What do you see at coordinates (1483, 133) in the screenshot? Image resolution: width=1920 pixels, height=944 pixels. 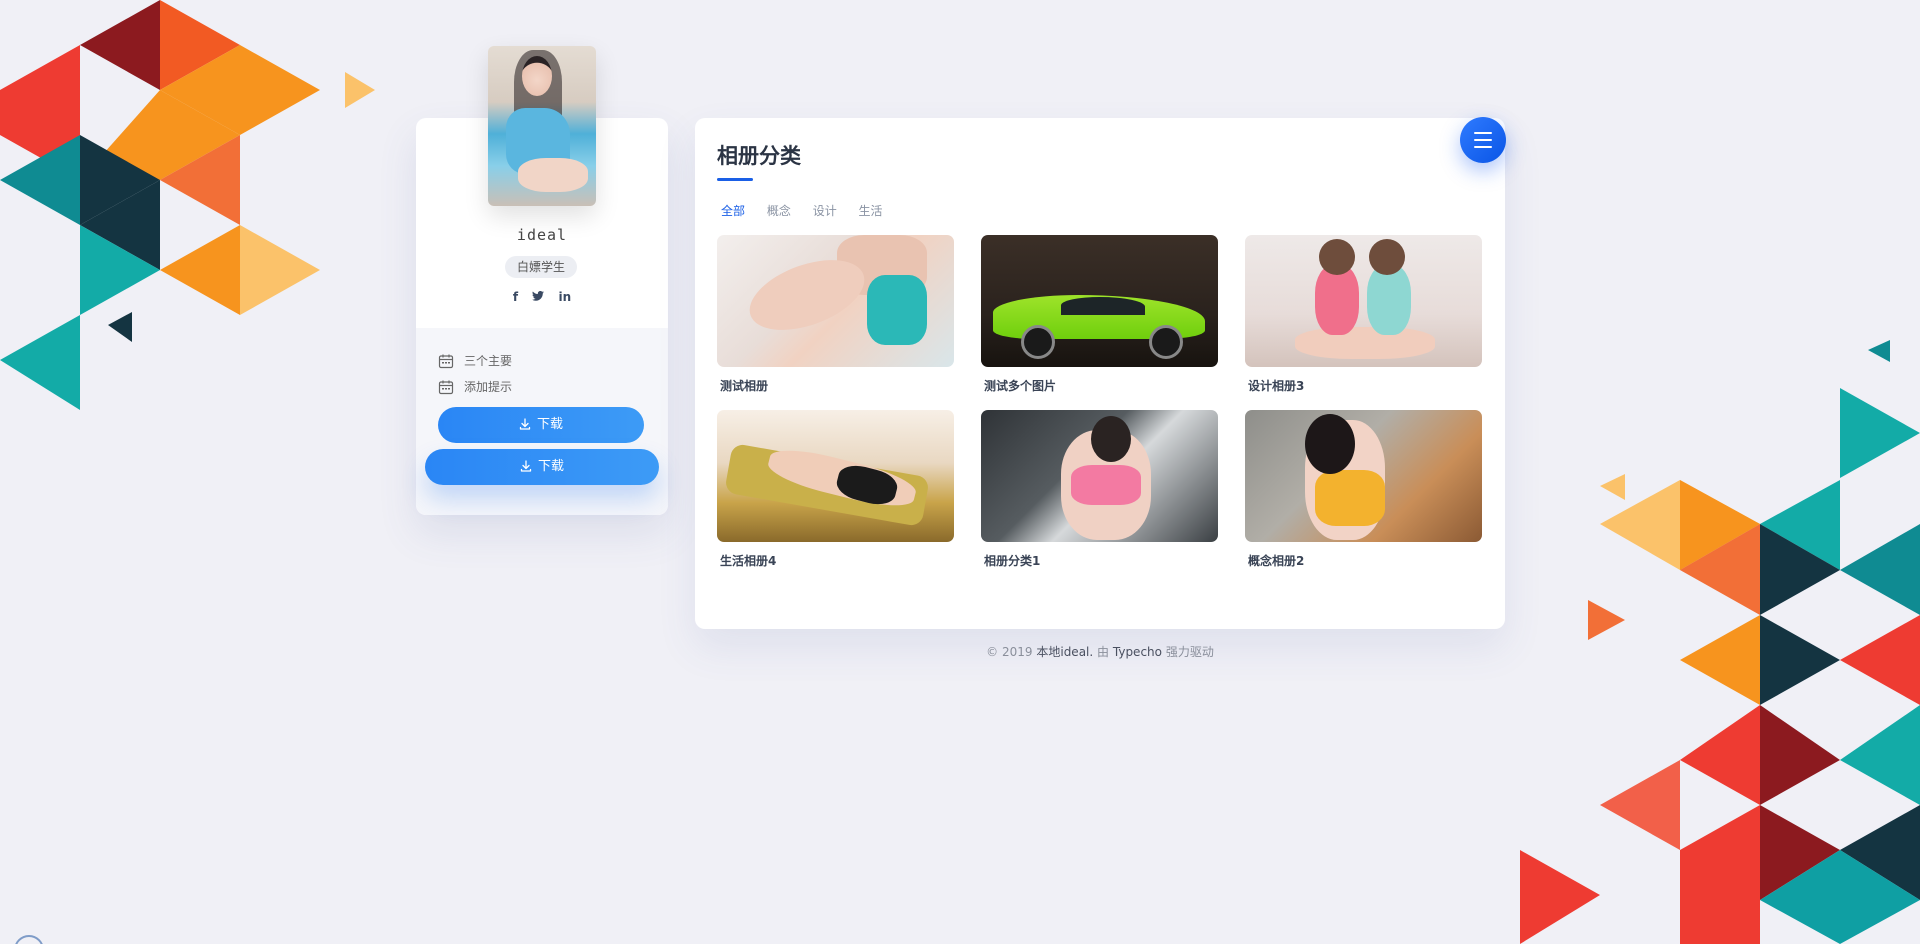 I see `menu-icon` at bounding box center [1483, 133].